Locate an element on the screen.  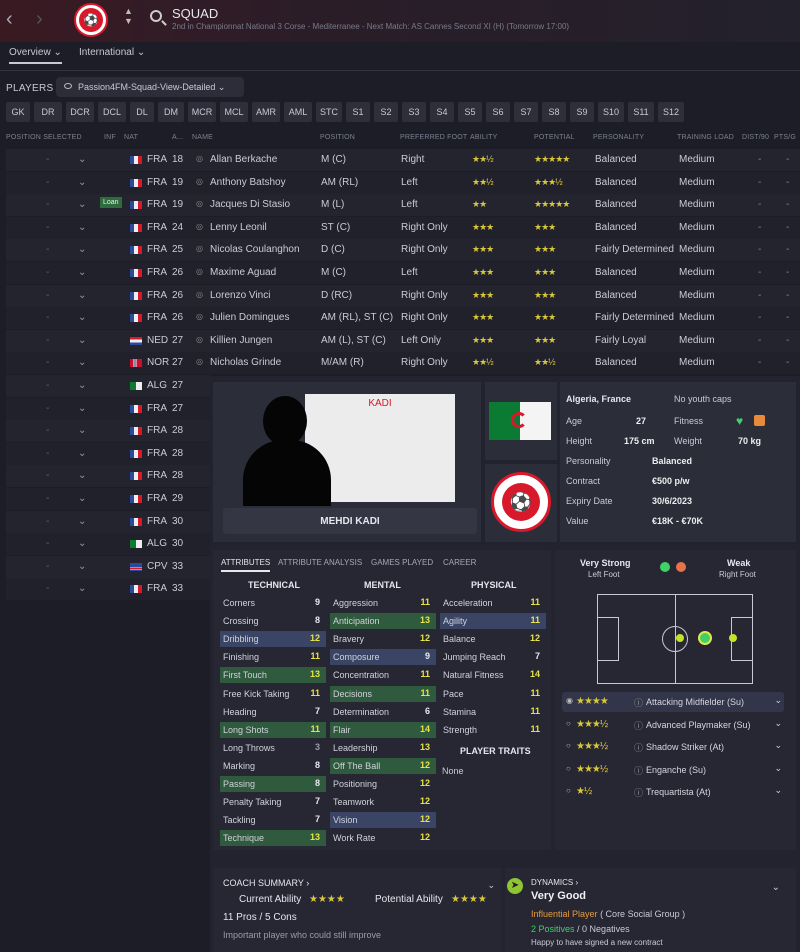
sort-arrows-icon: ▲ ▼ is located at coordinates (128, 16).